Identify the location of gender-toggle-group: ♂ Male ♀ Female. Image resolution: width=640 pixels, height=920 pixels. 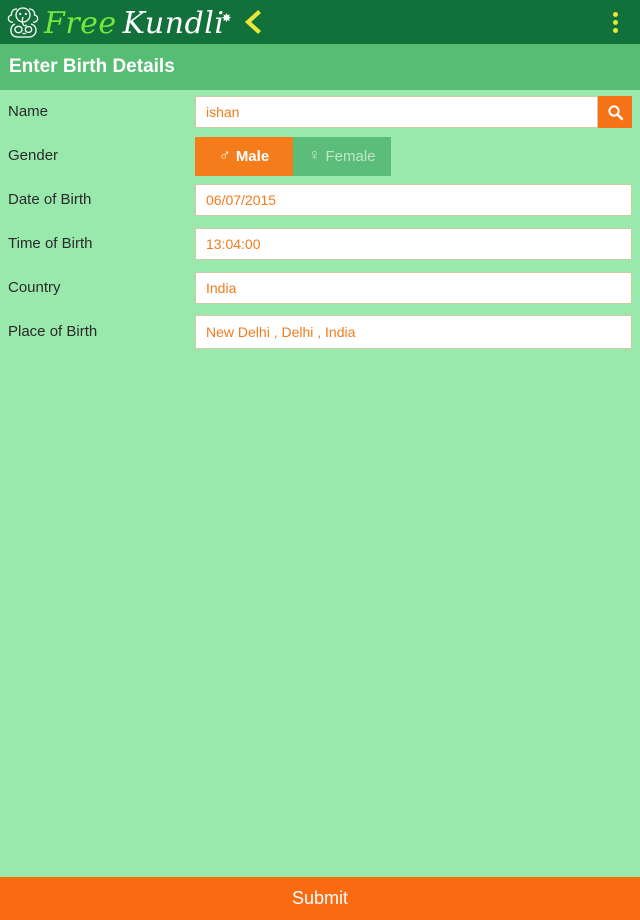
(293, 156).